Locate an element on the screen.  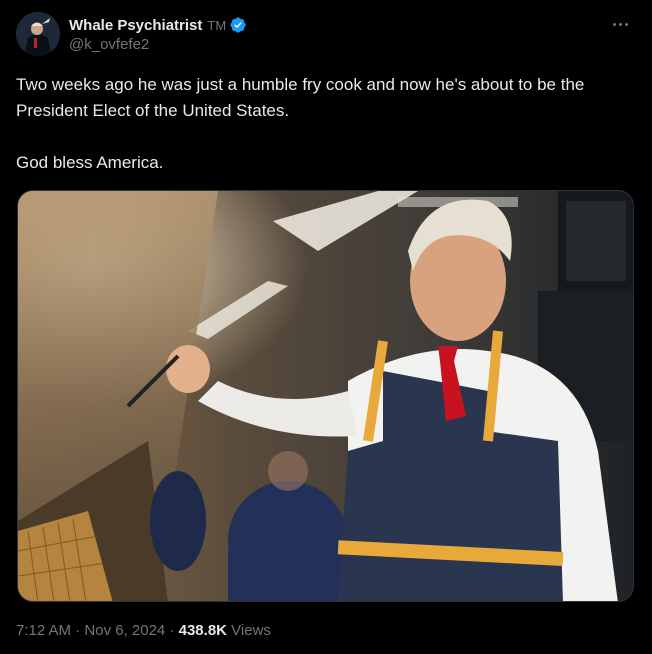
tweet-header: Whale Psychiatrist TM @k_ovfefe2 is located at coordinates (326, 35).